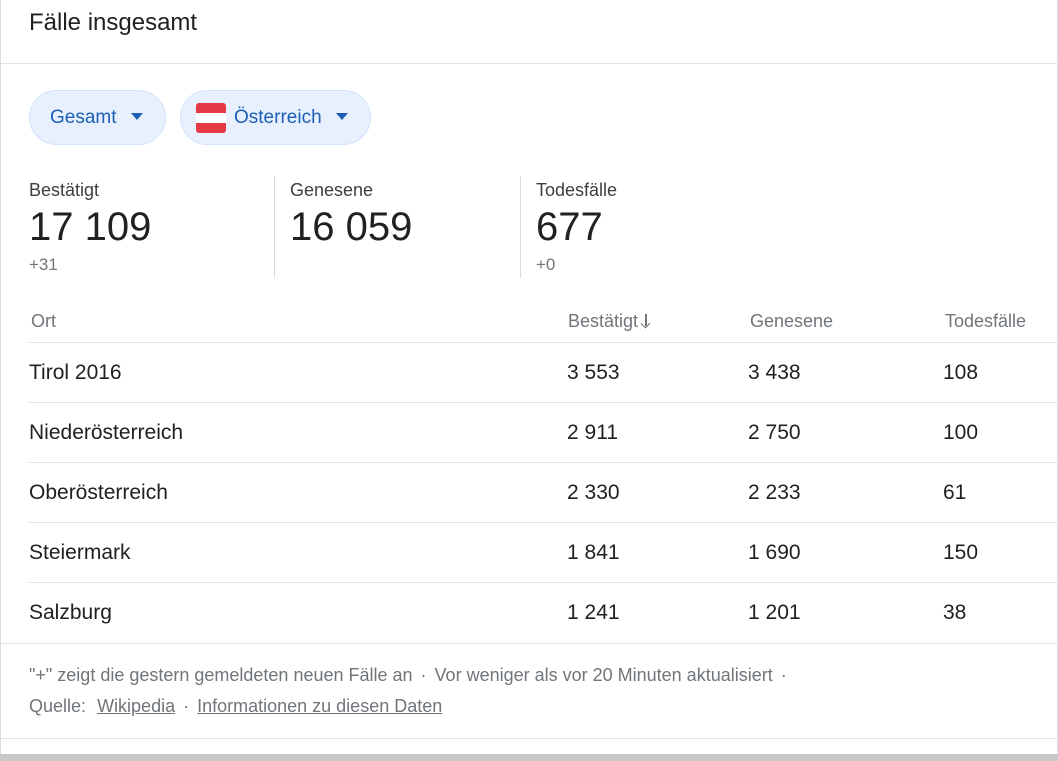  What do you see at coordinates (603, 321) in the screenshot?
I see `column-header-label: Bestätigt` at bounding box center [603, 321].